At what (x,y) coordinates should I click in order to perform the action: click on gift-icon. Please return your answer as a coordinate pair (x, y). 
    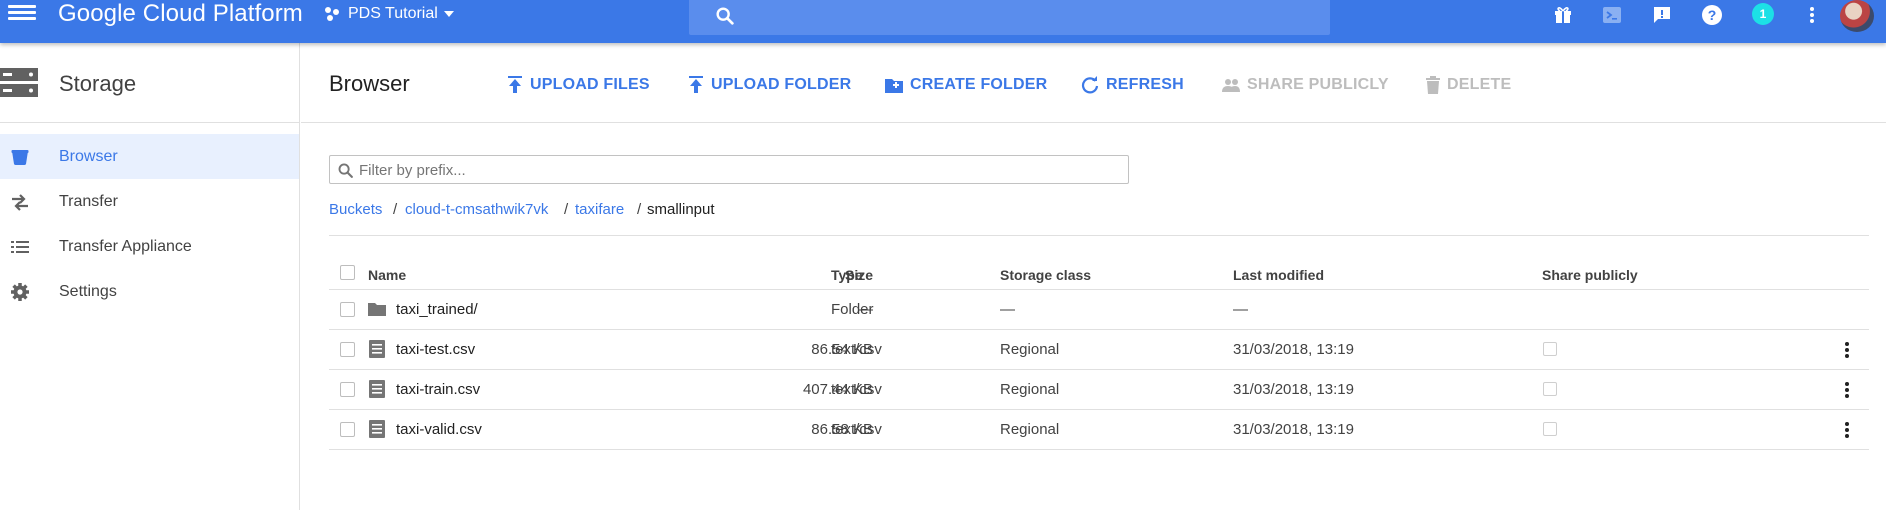
    Looking at the image, I should click on (1563, 15).